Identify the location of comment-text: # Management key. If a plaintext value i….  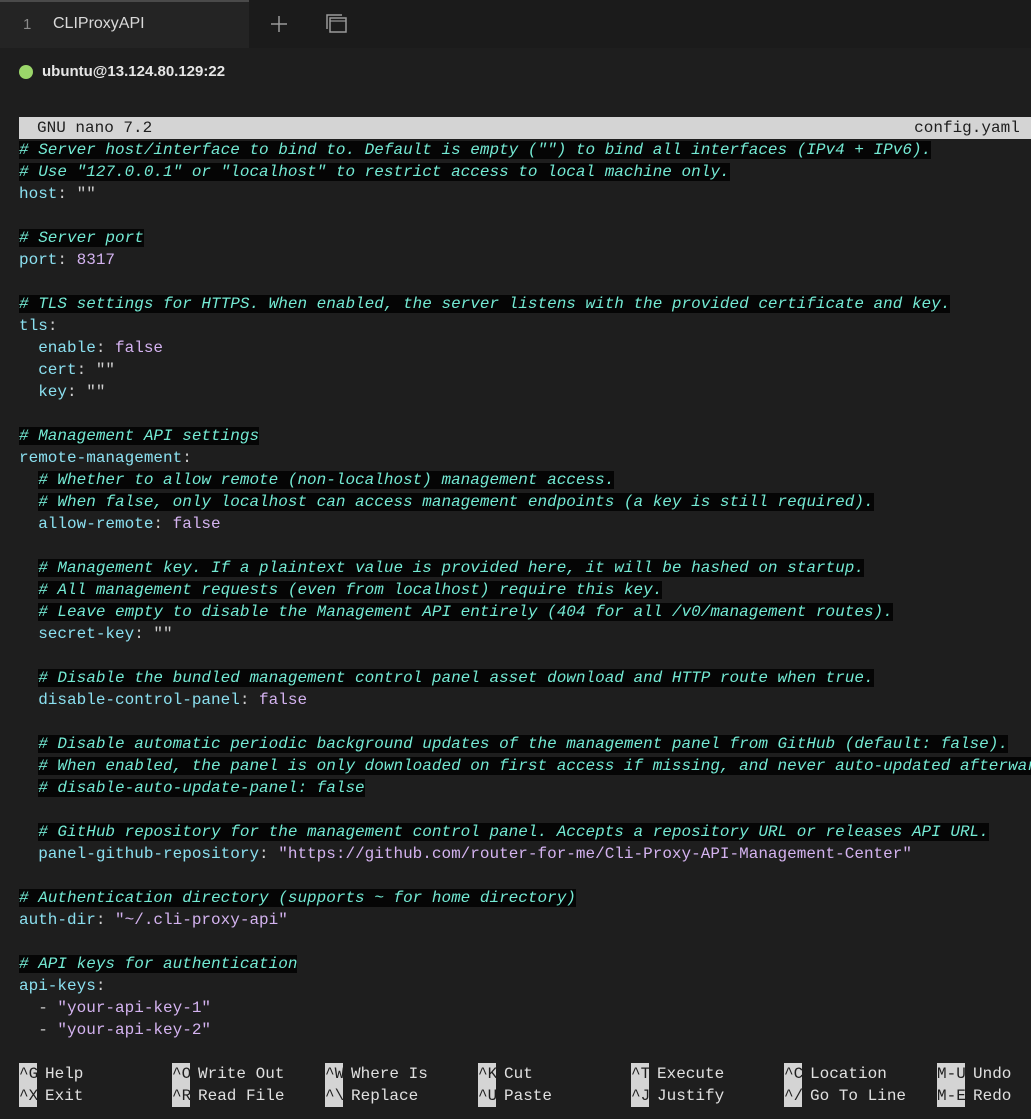
(451, 568).